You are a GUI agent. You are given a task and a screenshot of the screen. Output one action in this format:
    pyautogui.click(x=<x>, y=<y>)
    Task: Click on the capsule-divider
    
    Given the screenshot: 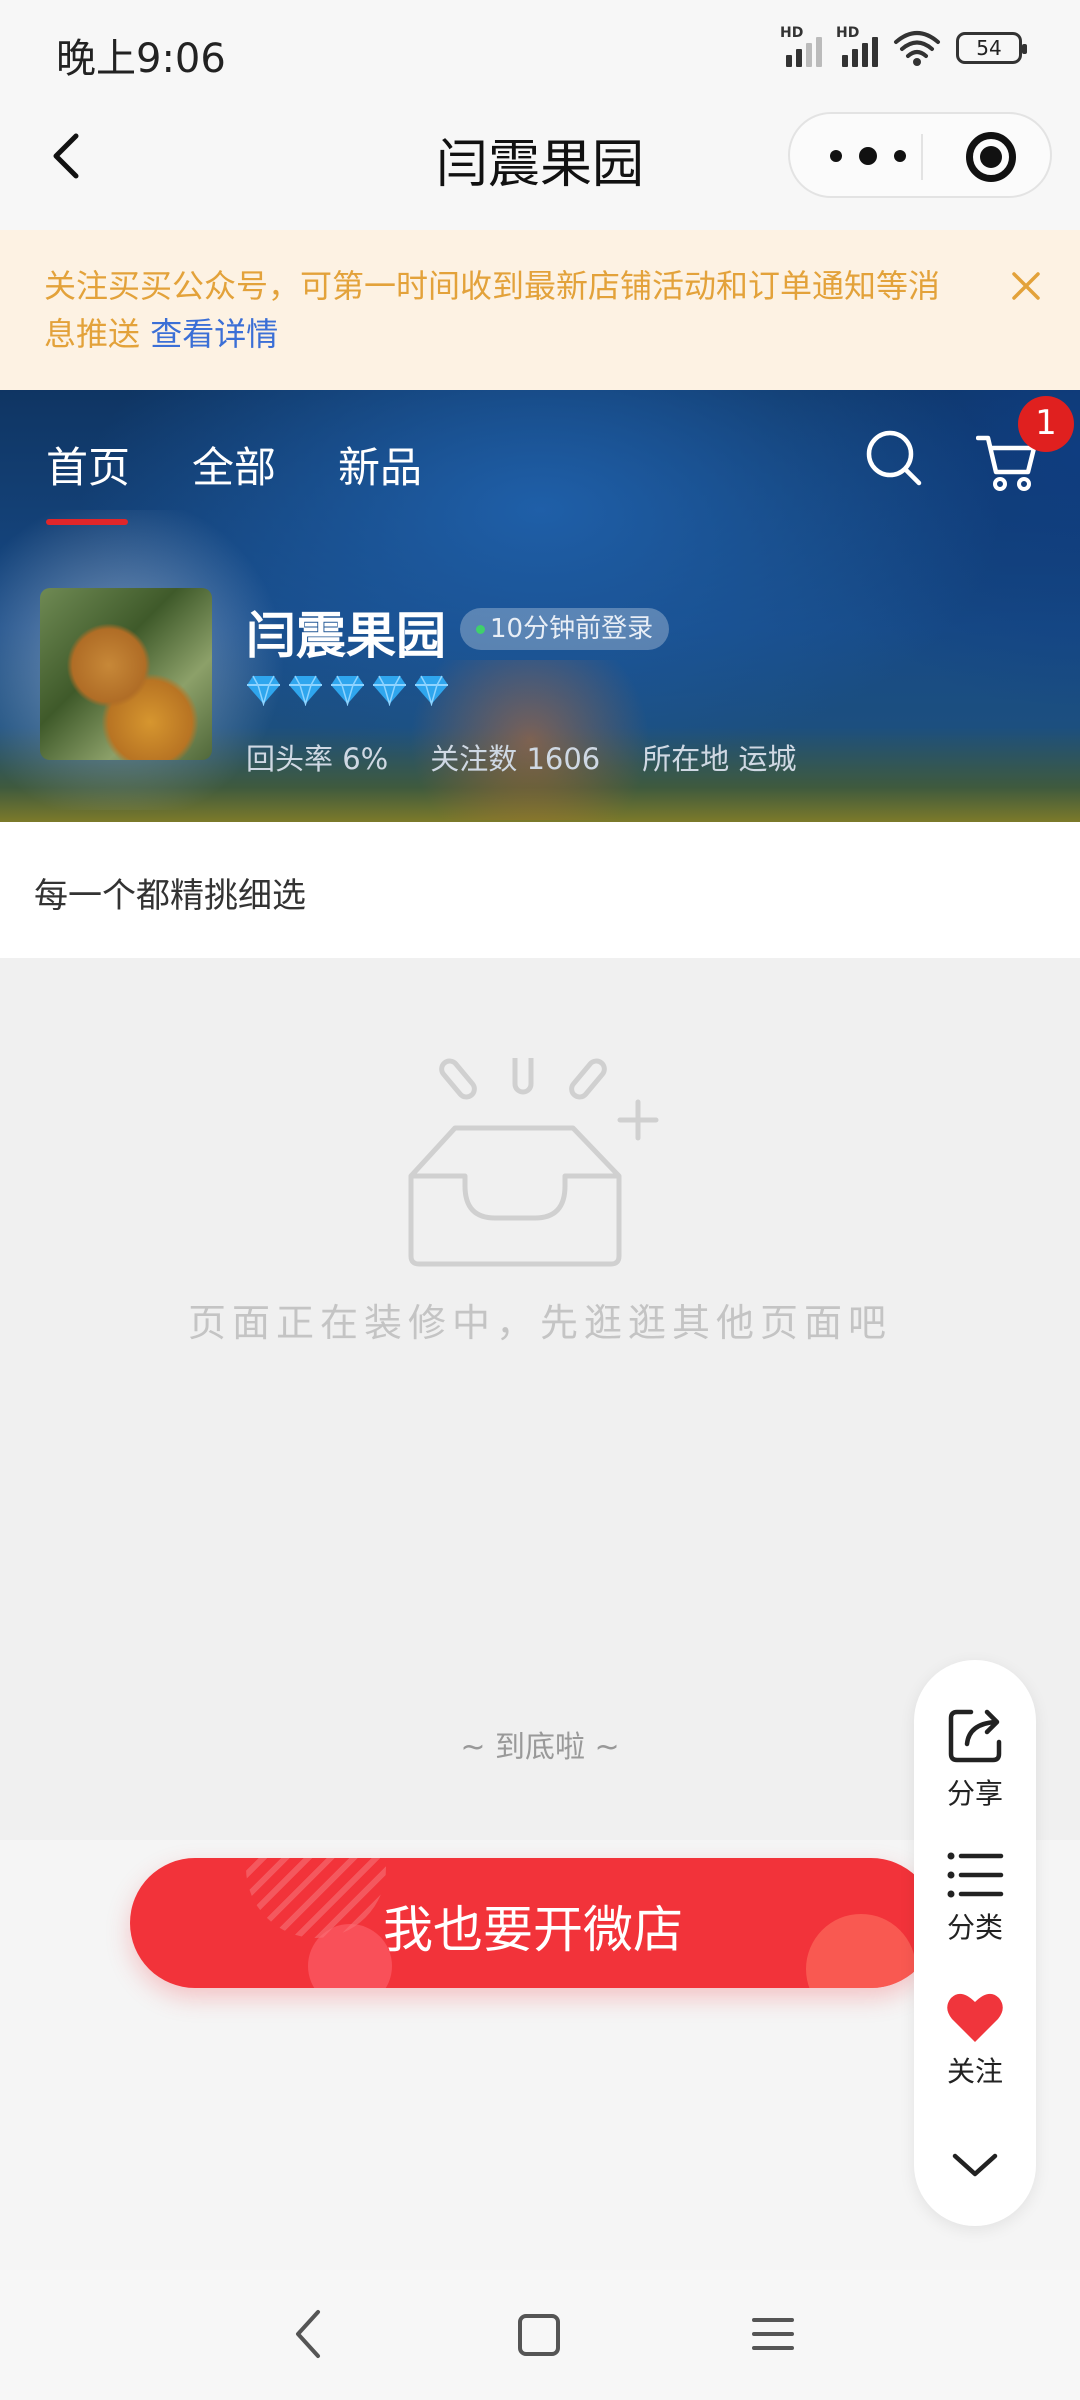 What is the action you would take?
    pyautogui.click(x=922, y=157)
    